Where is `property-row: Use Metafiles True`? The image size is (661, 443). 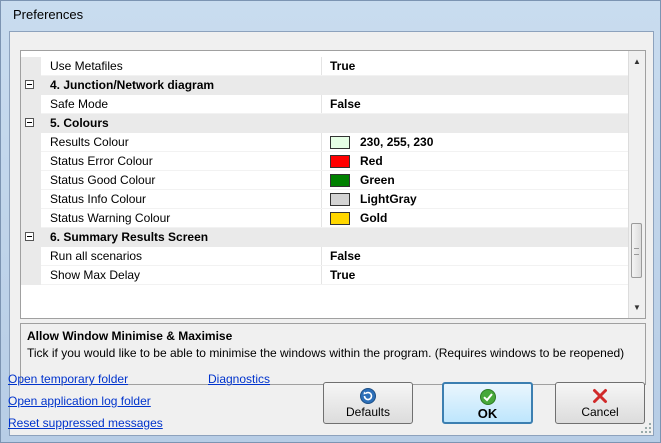
property-row: Use Metafiles True is located at coordinates (324, 66).